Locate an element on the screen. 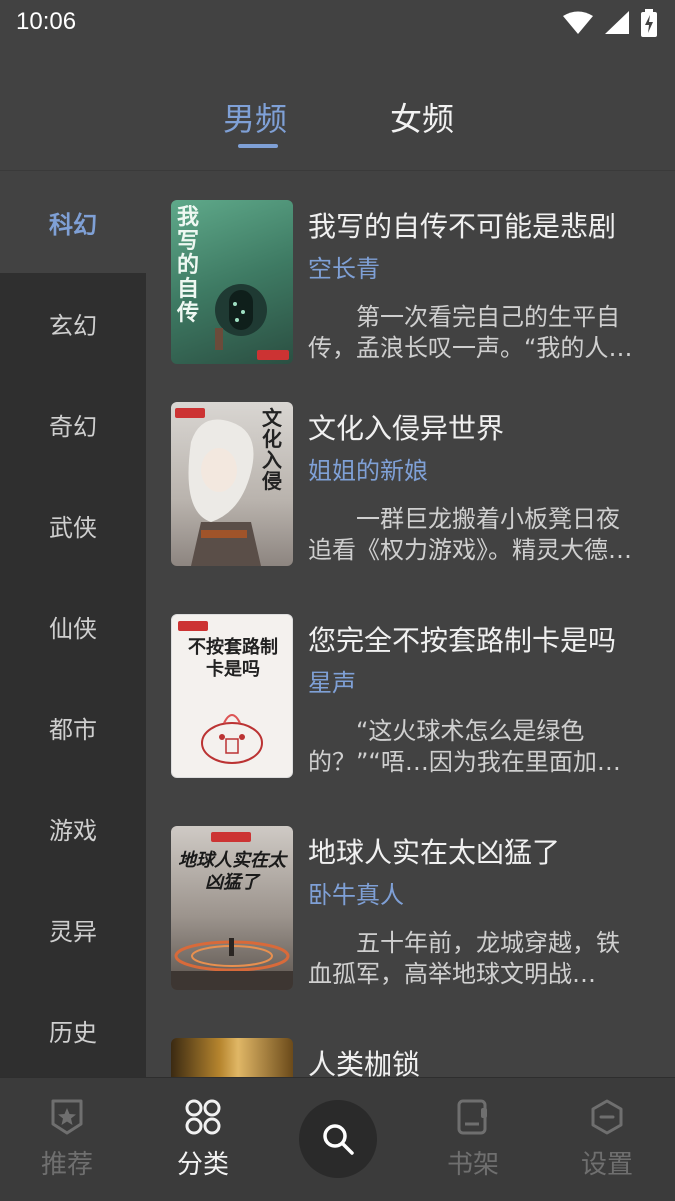 This screenshot has height=1201, width=675. category-item-xianxia: 仙侠 is located at coordinates (73, 626).